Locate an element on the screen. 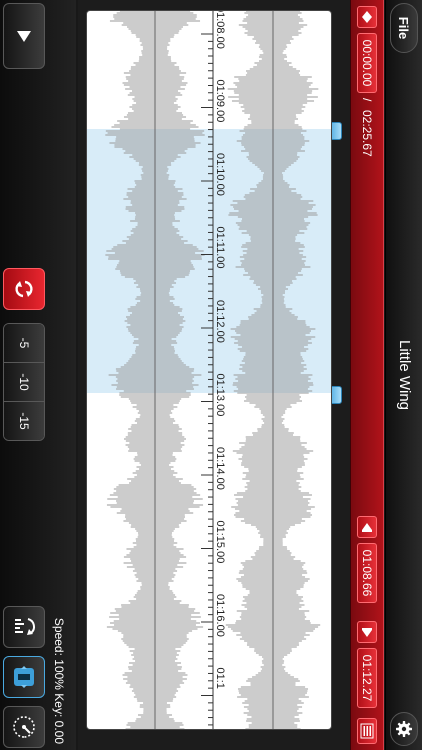 The width and height of the screenshot is (422, 750). play-button is located at coordinates (24, 36).